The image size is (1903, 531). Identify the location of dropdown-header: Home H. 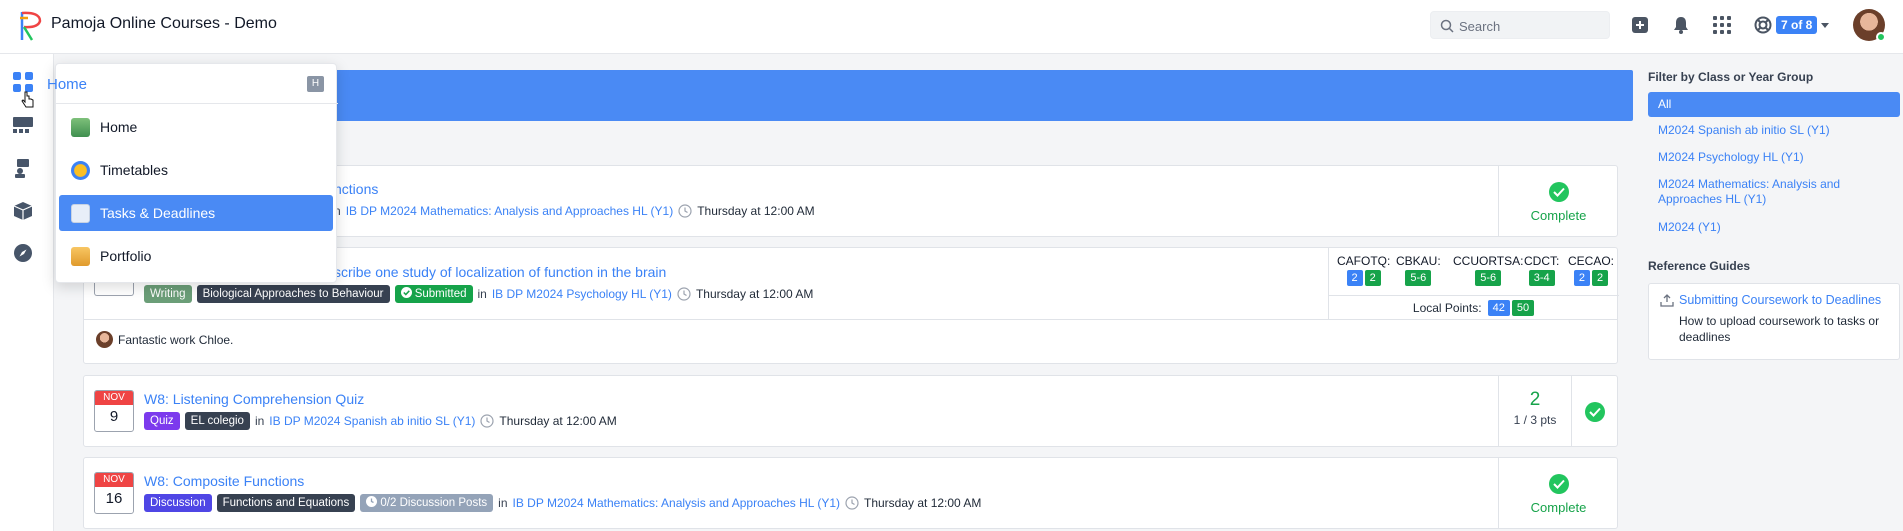
(192, 84).